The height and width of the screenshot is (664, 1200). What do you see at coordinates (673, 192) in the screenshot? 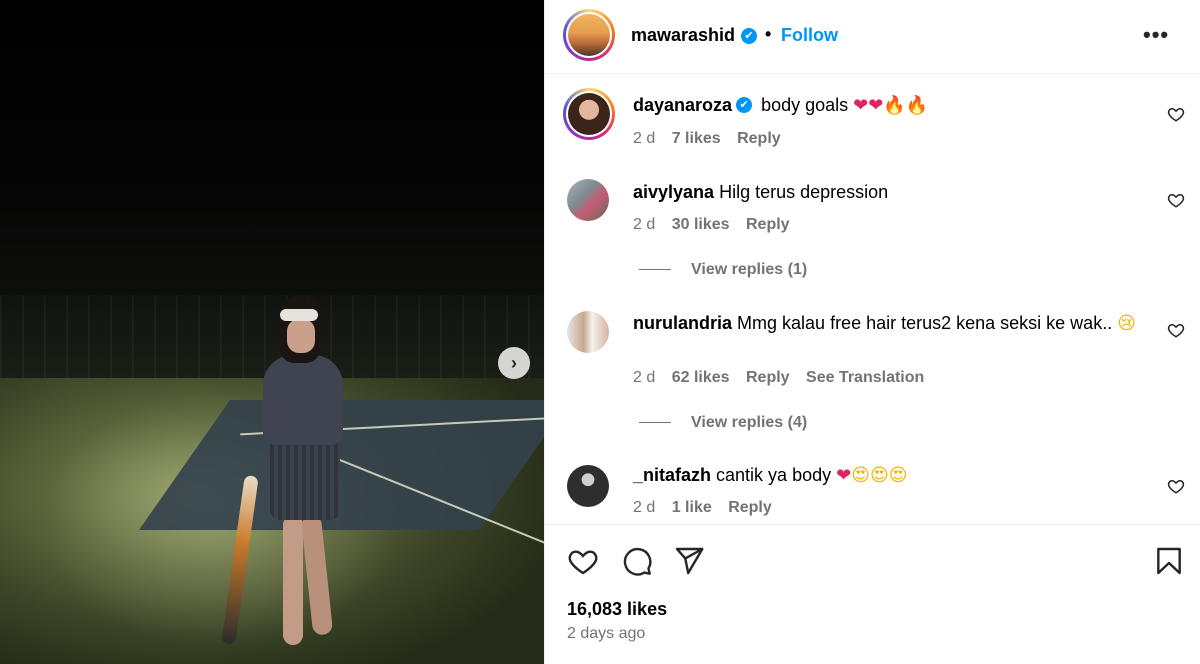
I see `comment-username: aivylyana` at bounding box center [673, 192].